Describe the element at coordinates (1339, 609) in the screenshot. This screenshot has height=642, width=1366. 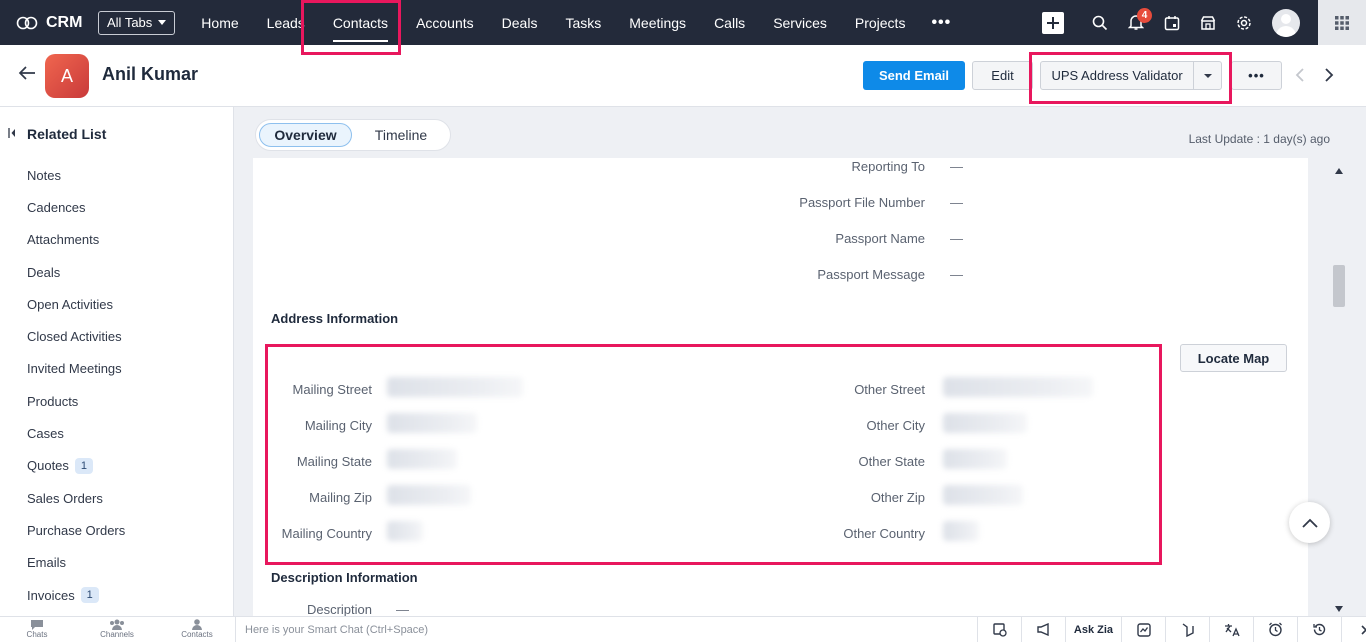
I see `scroll-down-arrow-icon` at that location.